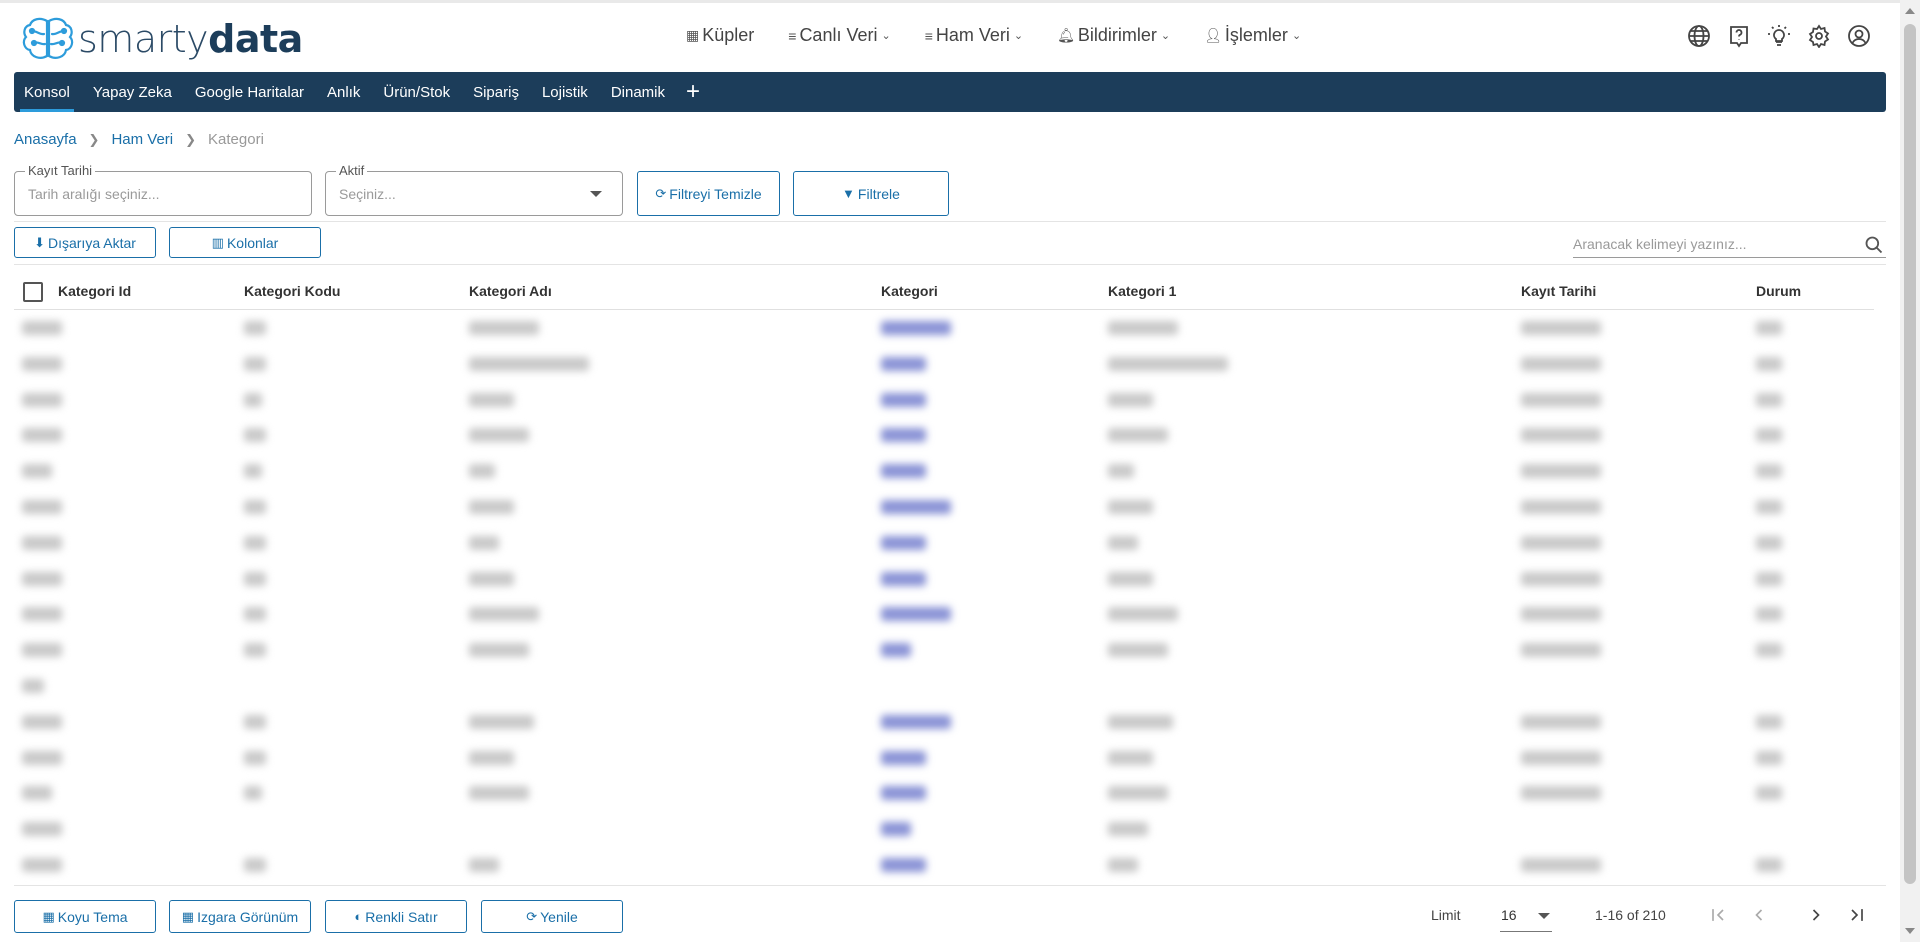 The height and width of the screenshot is (942, 1920). I want to click on globe-icon, so click(1698, 35).